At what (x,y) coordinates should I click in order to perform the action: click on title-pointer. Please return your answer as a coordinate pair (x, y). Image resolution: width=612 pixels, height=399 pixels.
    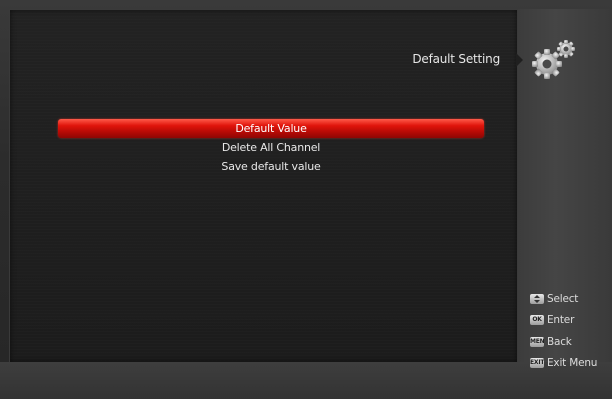
    Looking at the image, I should click on (519, 60).